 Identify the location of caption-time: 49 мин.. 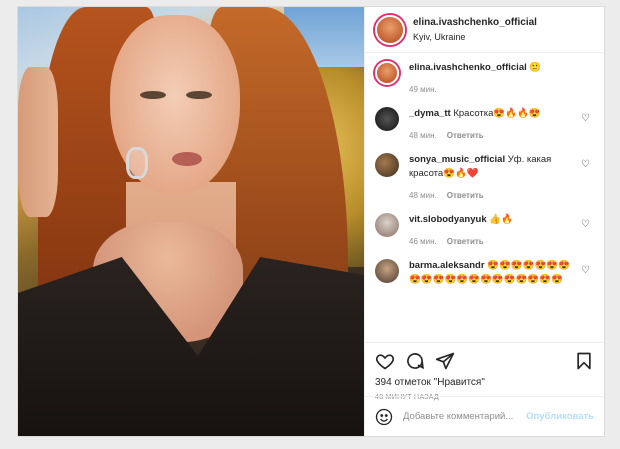
(423, 90).